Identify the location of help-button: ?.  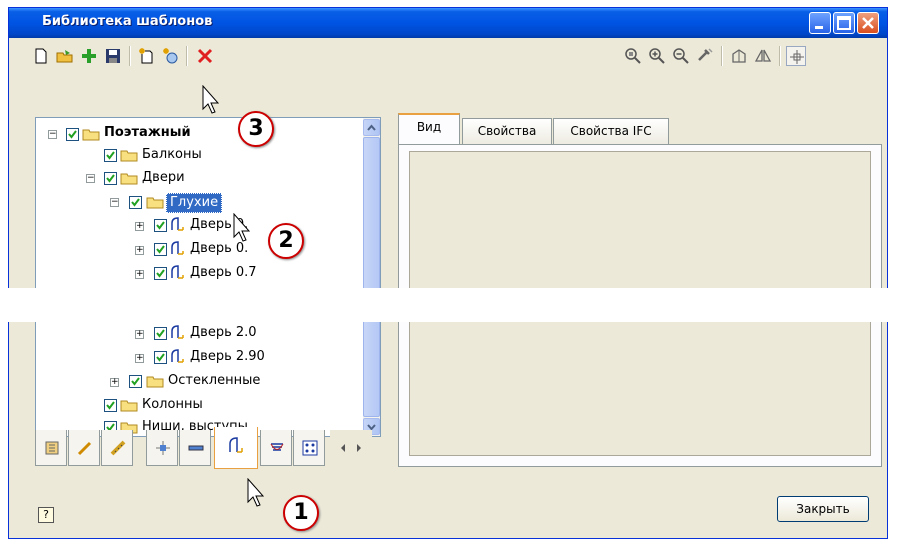
(46, 515).